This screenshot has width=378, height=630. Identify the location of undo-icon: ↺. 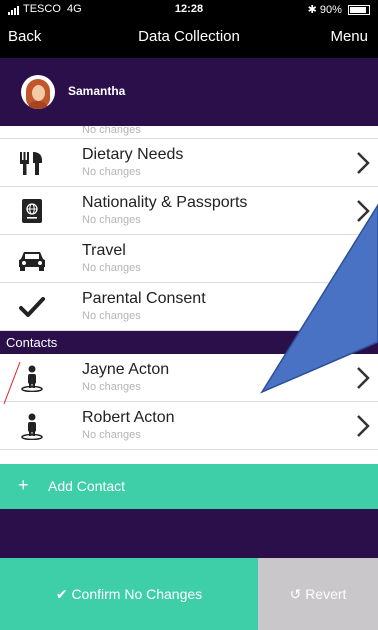
(295, 594).